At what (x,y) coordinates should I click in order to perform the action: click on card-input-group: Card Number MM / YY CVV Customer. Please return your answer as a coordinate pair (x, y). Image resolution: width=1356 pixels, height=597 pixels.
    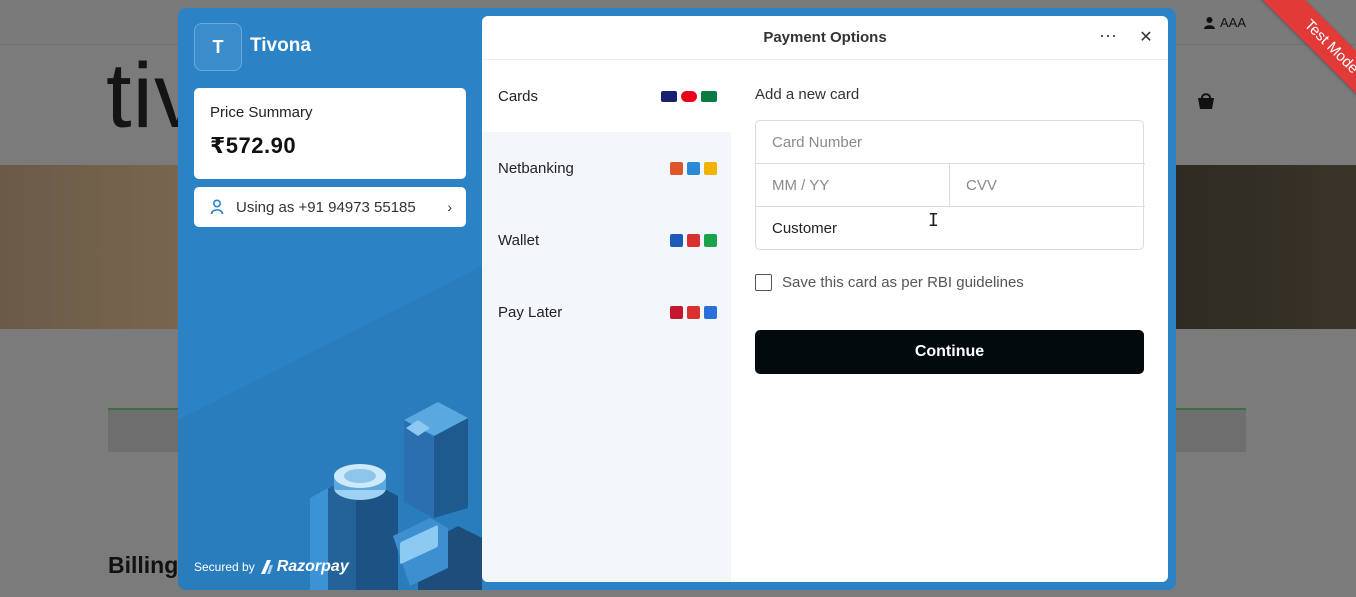
    Looking at the image, I should click on (950, 185).